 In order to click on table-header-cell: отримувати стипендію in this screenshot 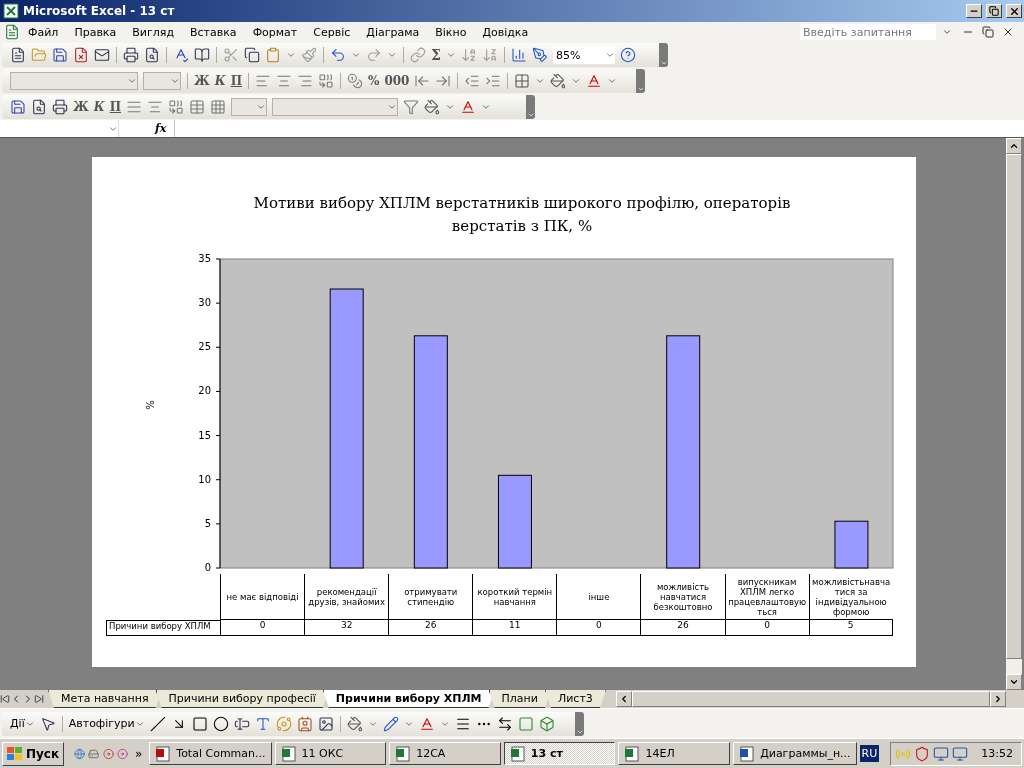, I will do `click(430, 597)`.